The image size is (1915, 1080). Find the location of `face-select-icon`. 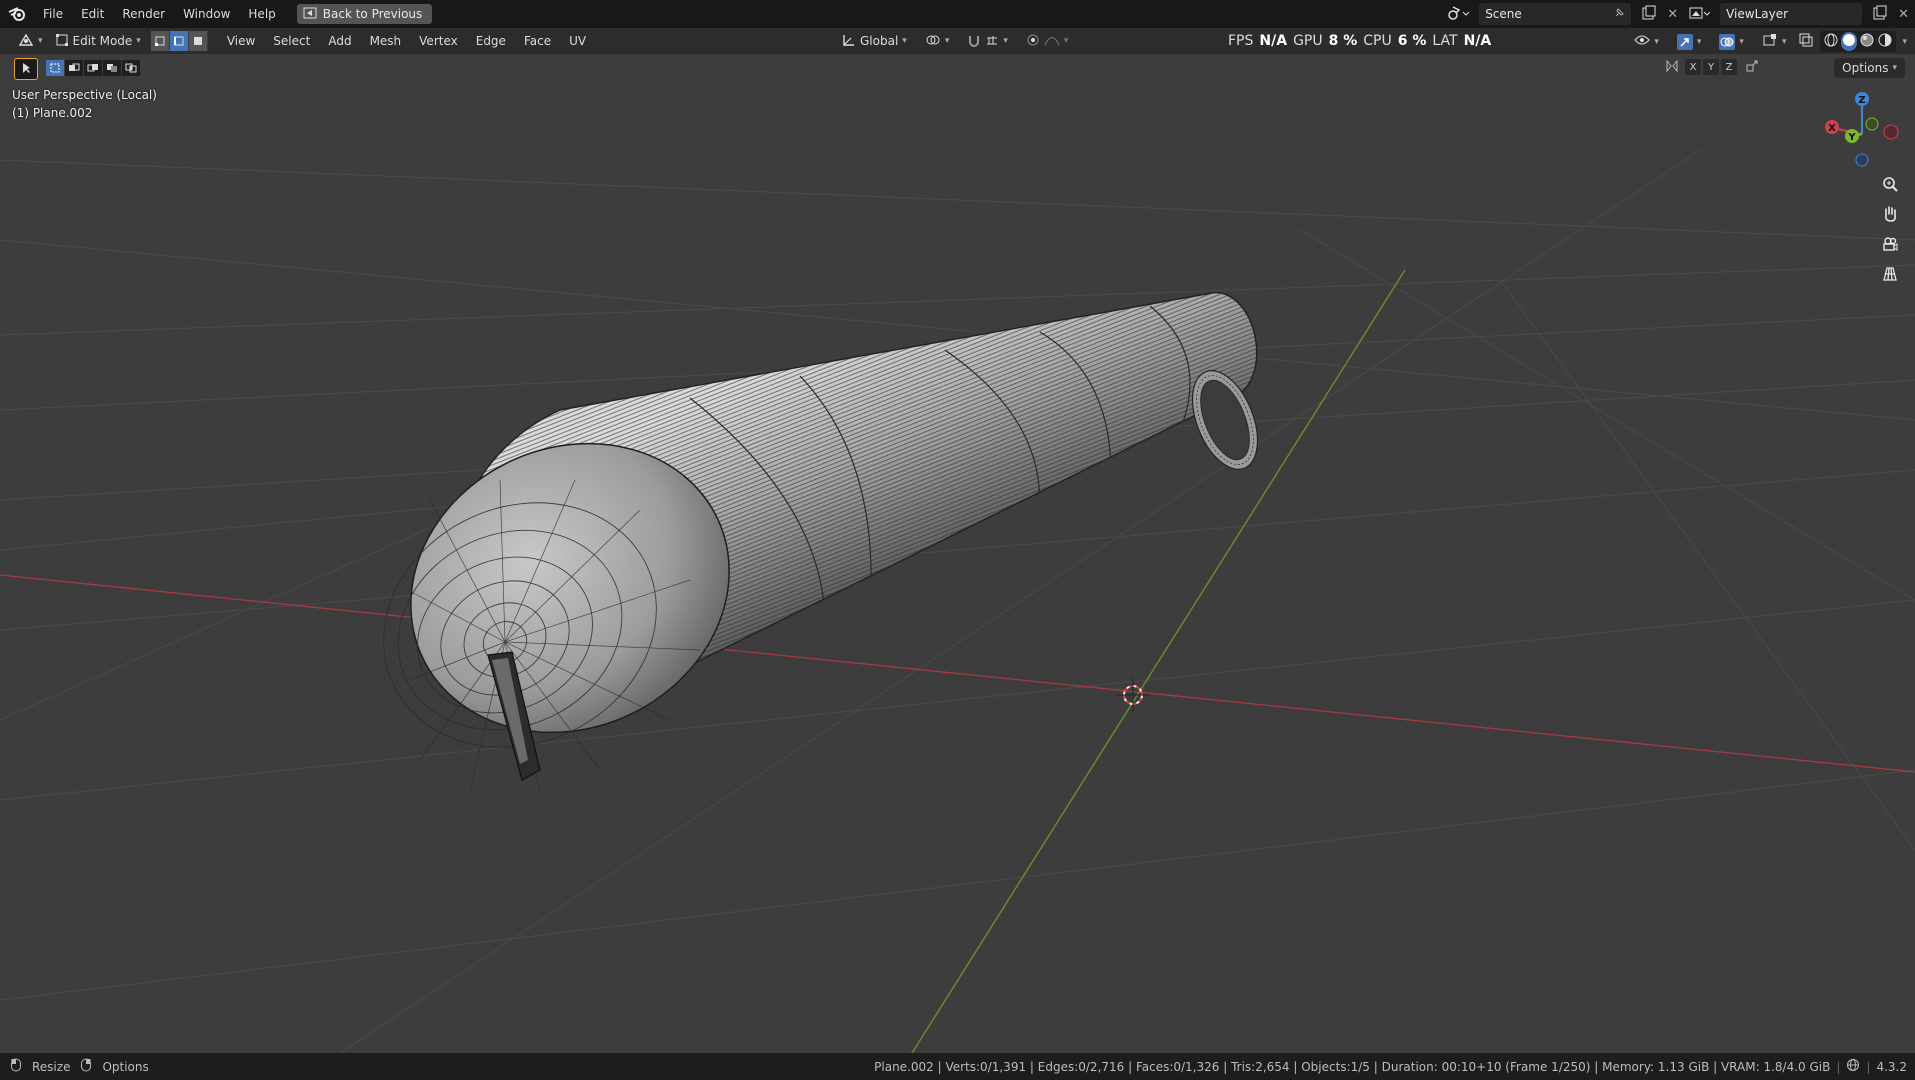

face-select-icon is located at coordinates (198, 41).